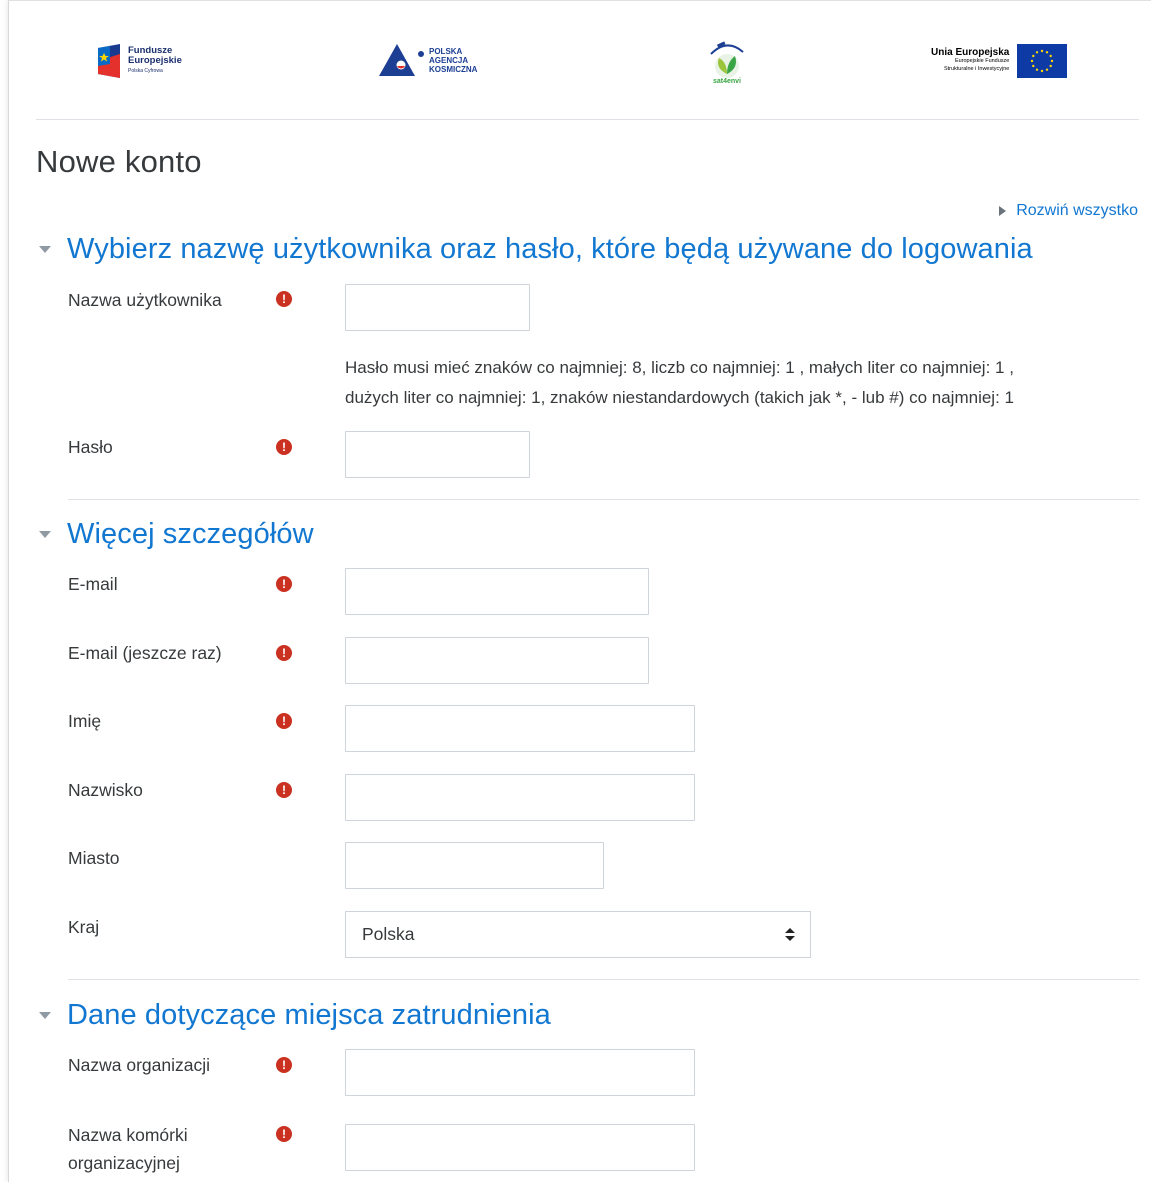  I want to click on lastname-input, so click(520, 797).